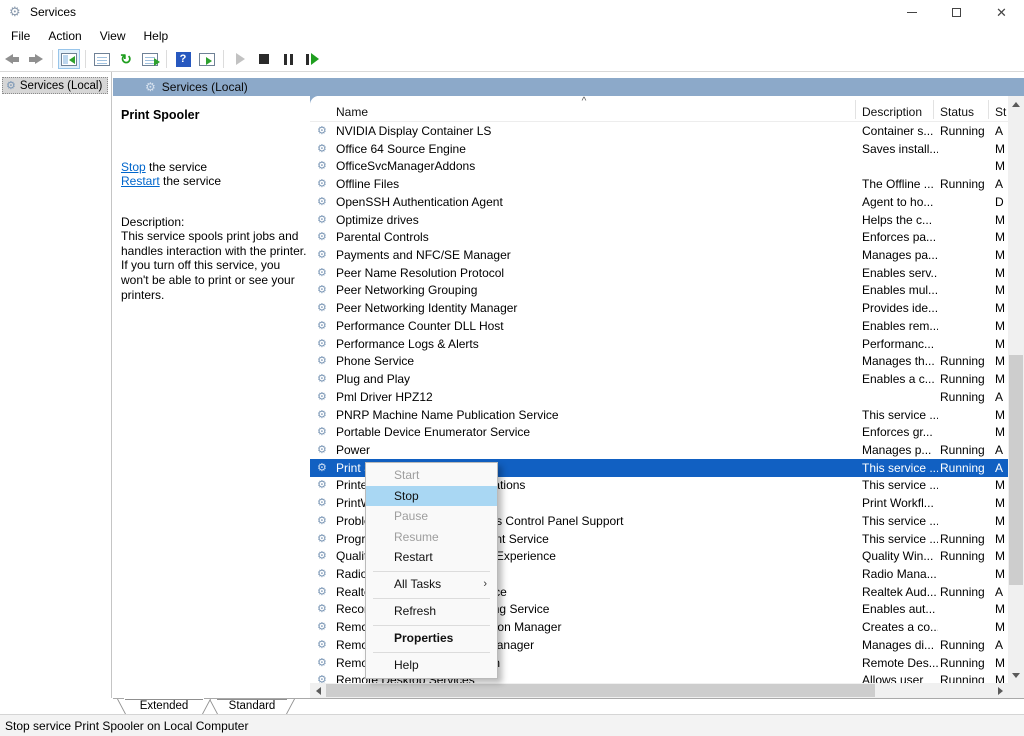  Describe the element at coordinates (659, 361) in the screenshot. I see `service-row: ⚙ Phone Service Manages th... Running M` at that location.